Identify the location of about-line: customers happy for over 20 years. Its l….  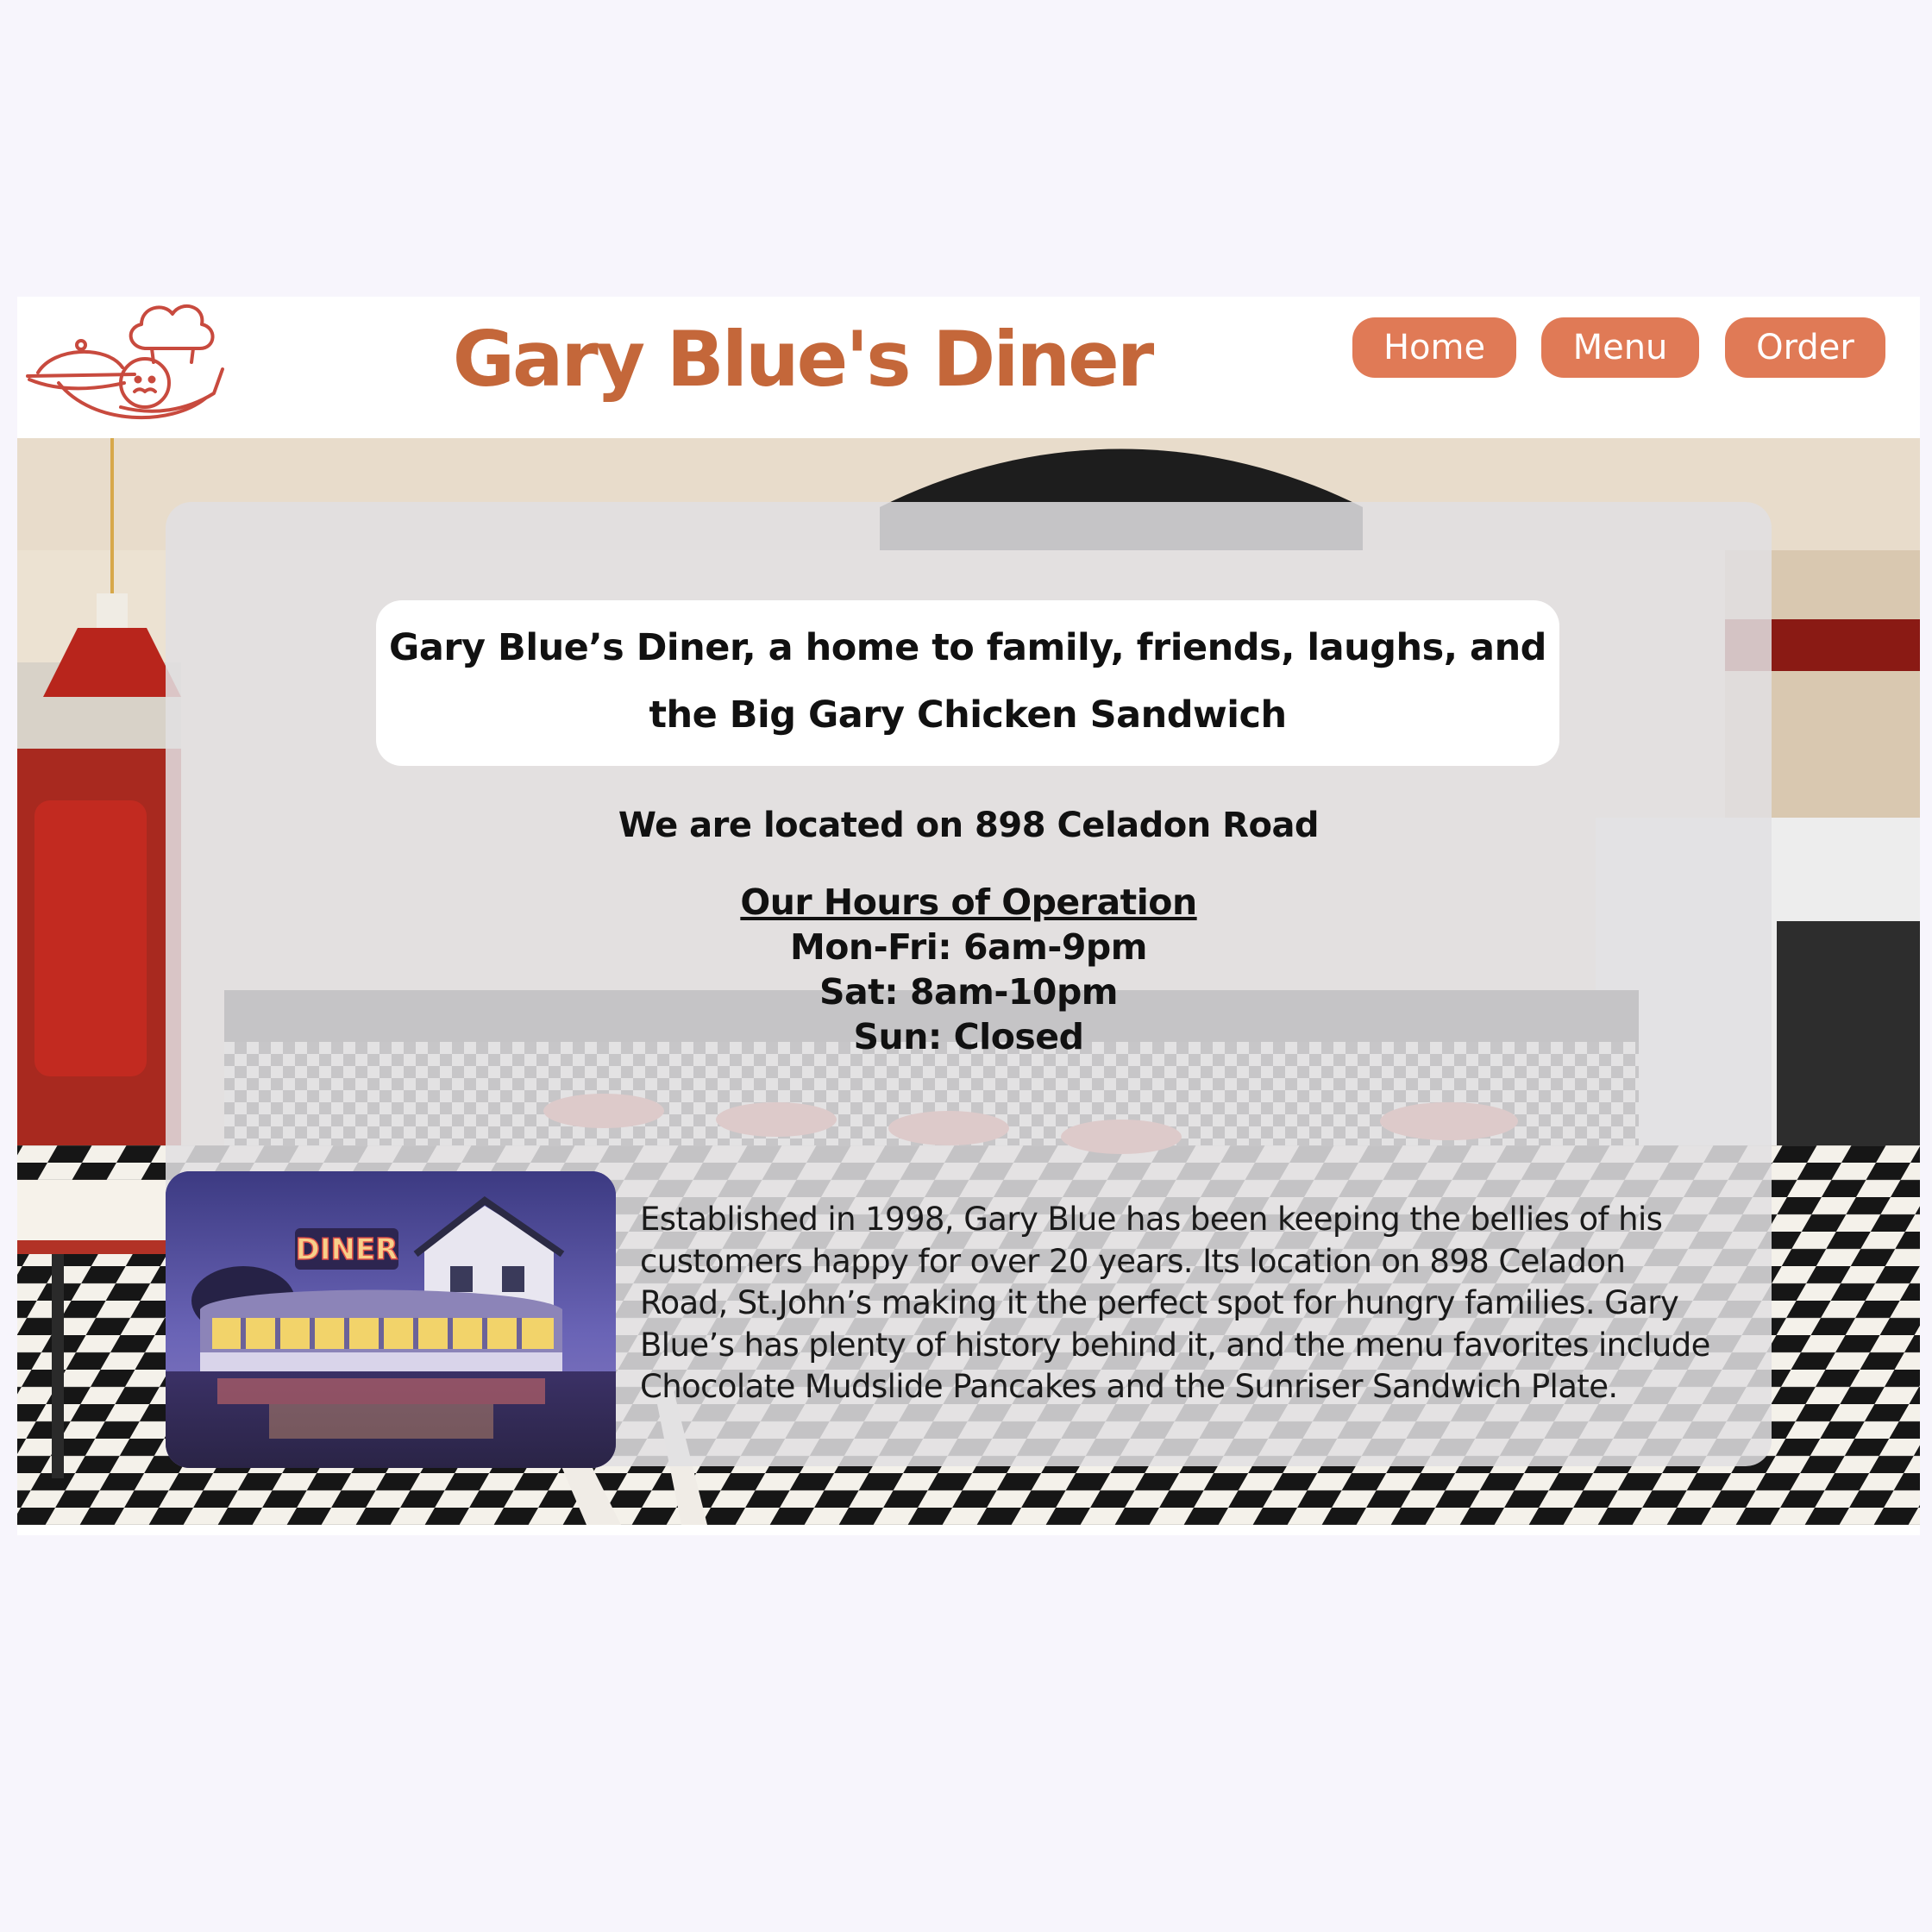
(1133, 1261).